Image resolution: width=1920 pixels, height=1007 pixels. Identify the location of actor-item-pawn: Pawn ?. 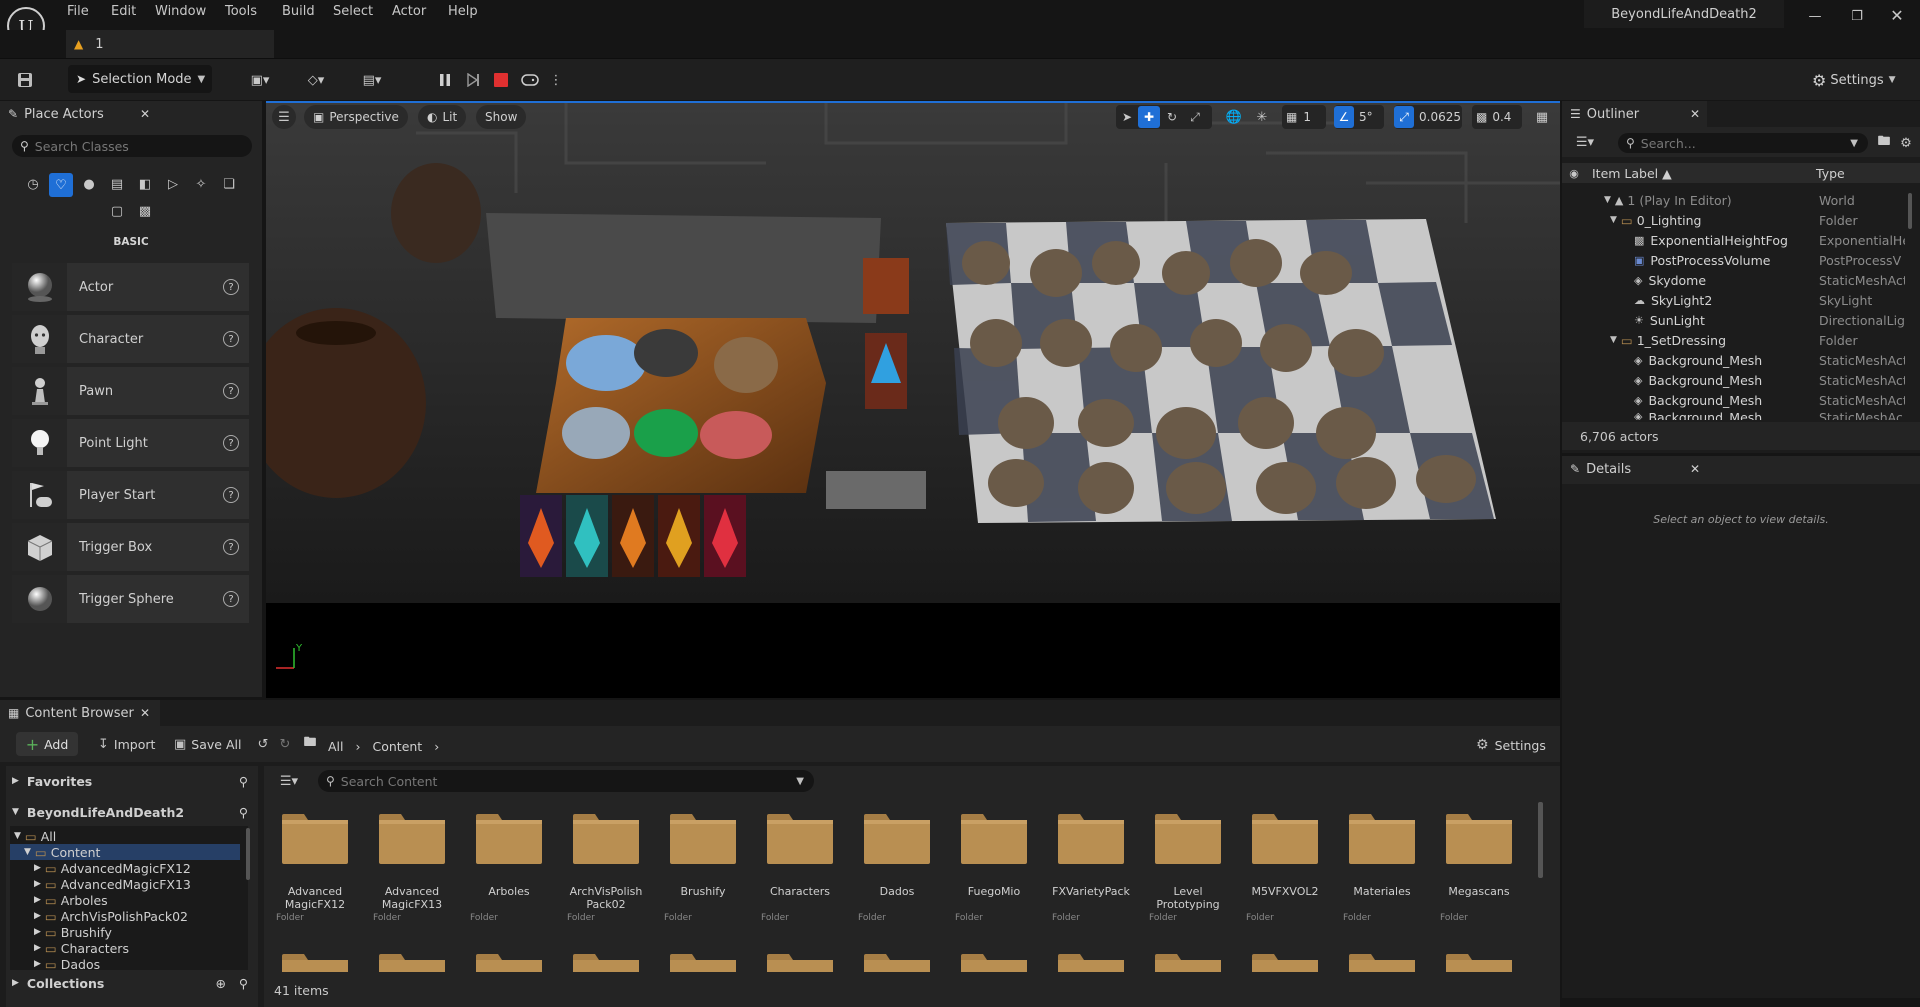
(130, 391).